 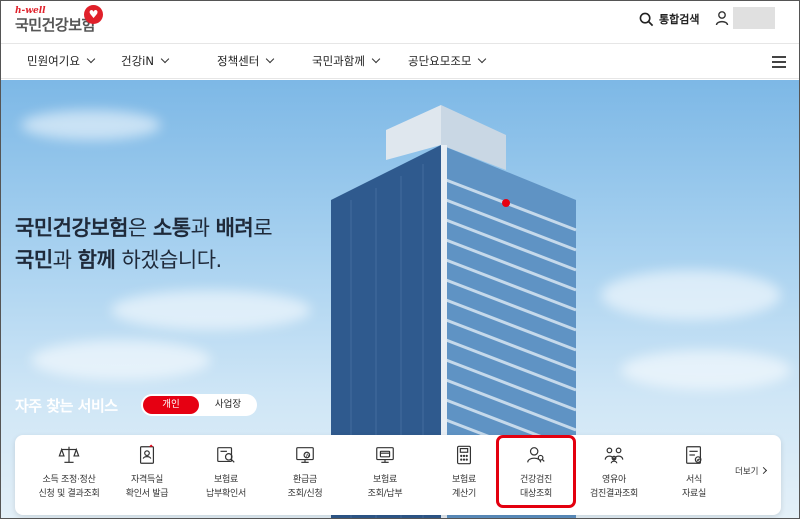 What do you see at coordinates (53, 61) in the screenshot?
I see `nav-item-label: 민원여기요` at bounding box center [53, 61].